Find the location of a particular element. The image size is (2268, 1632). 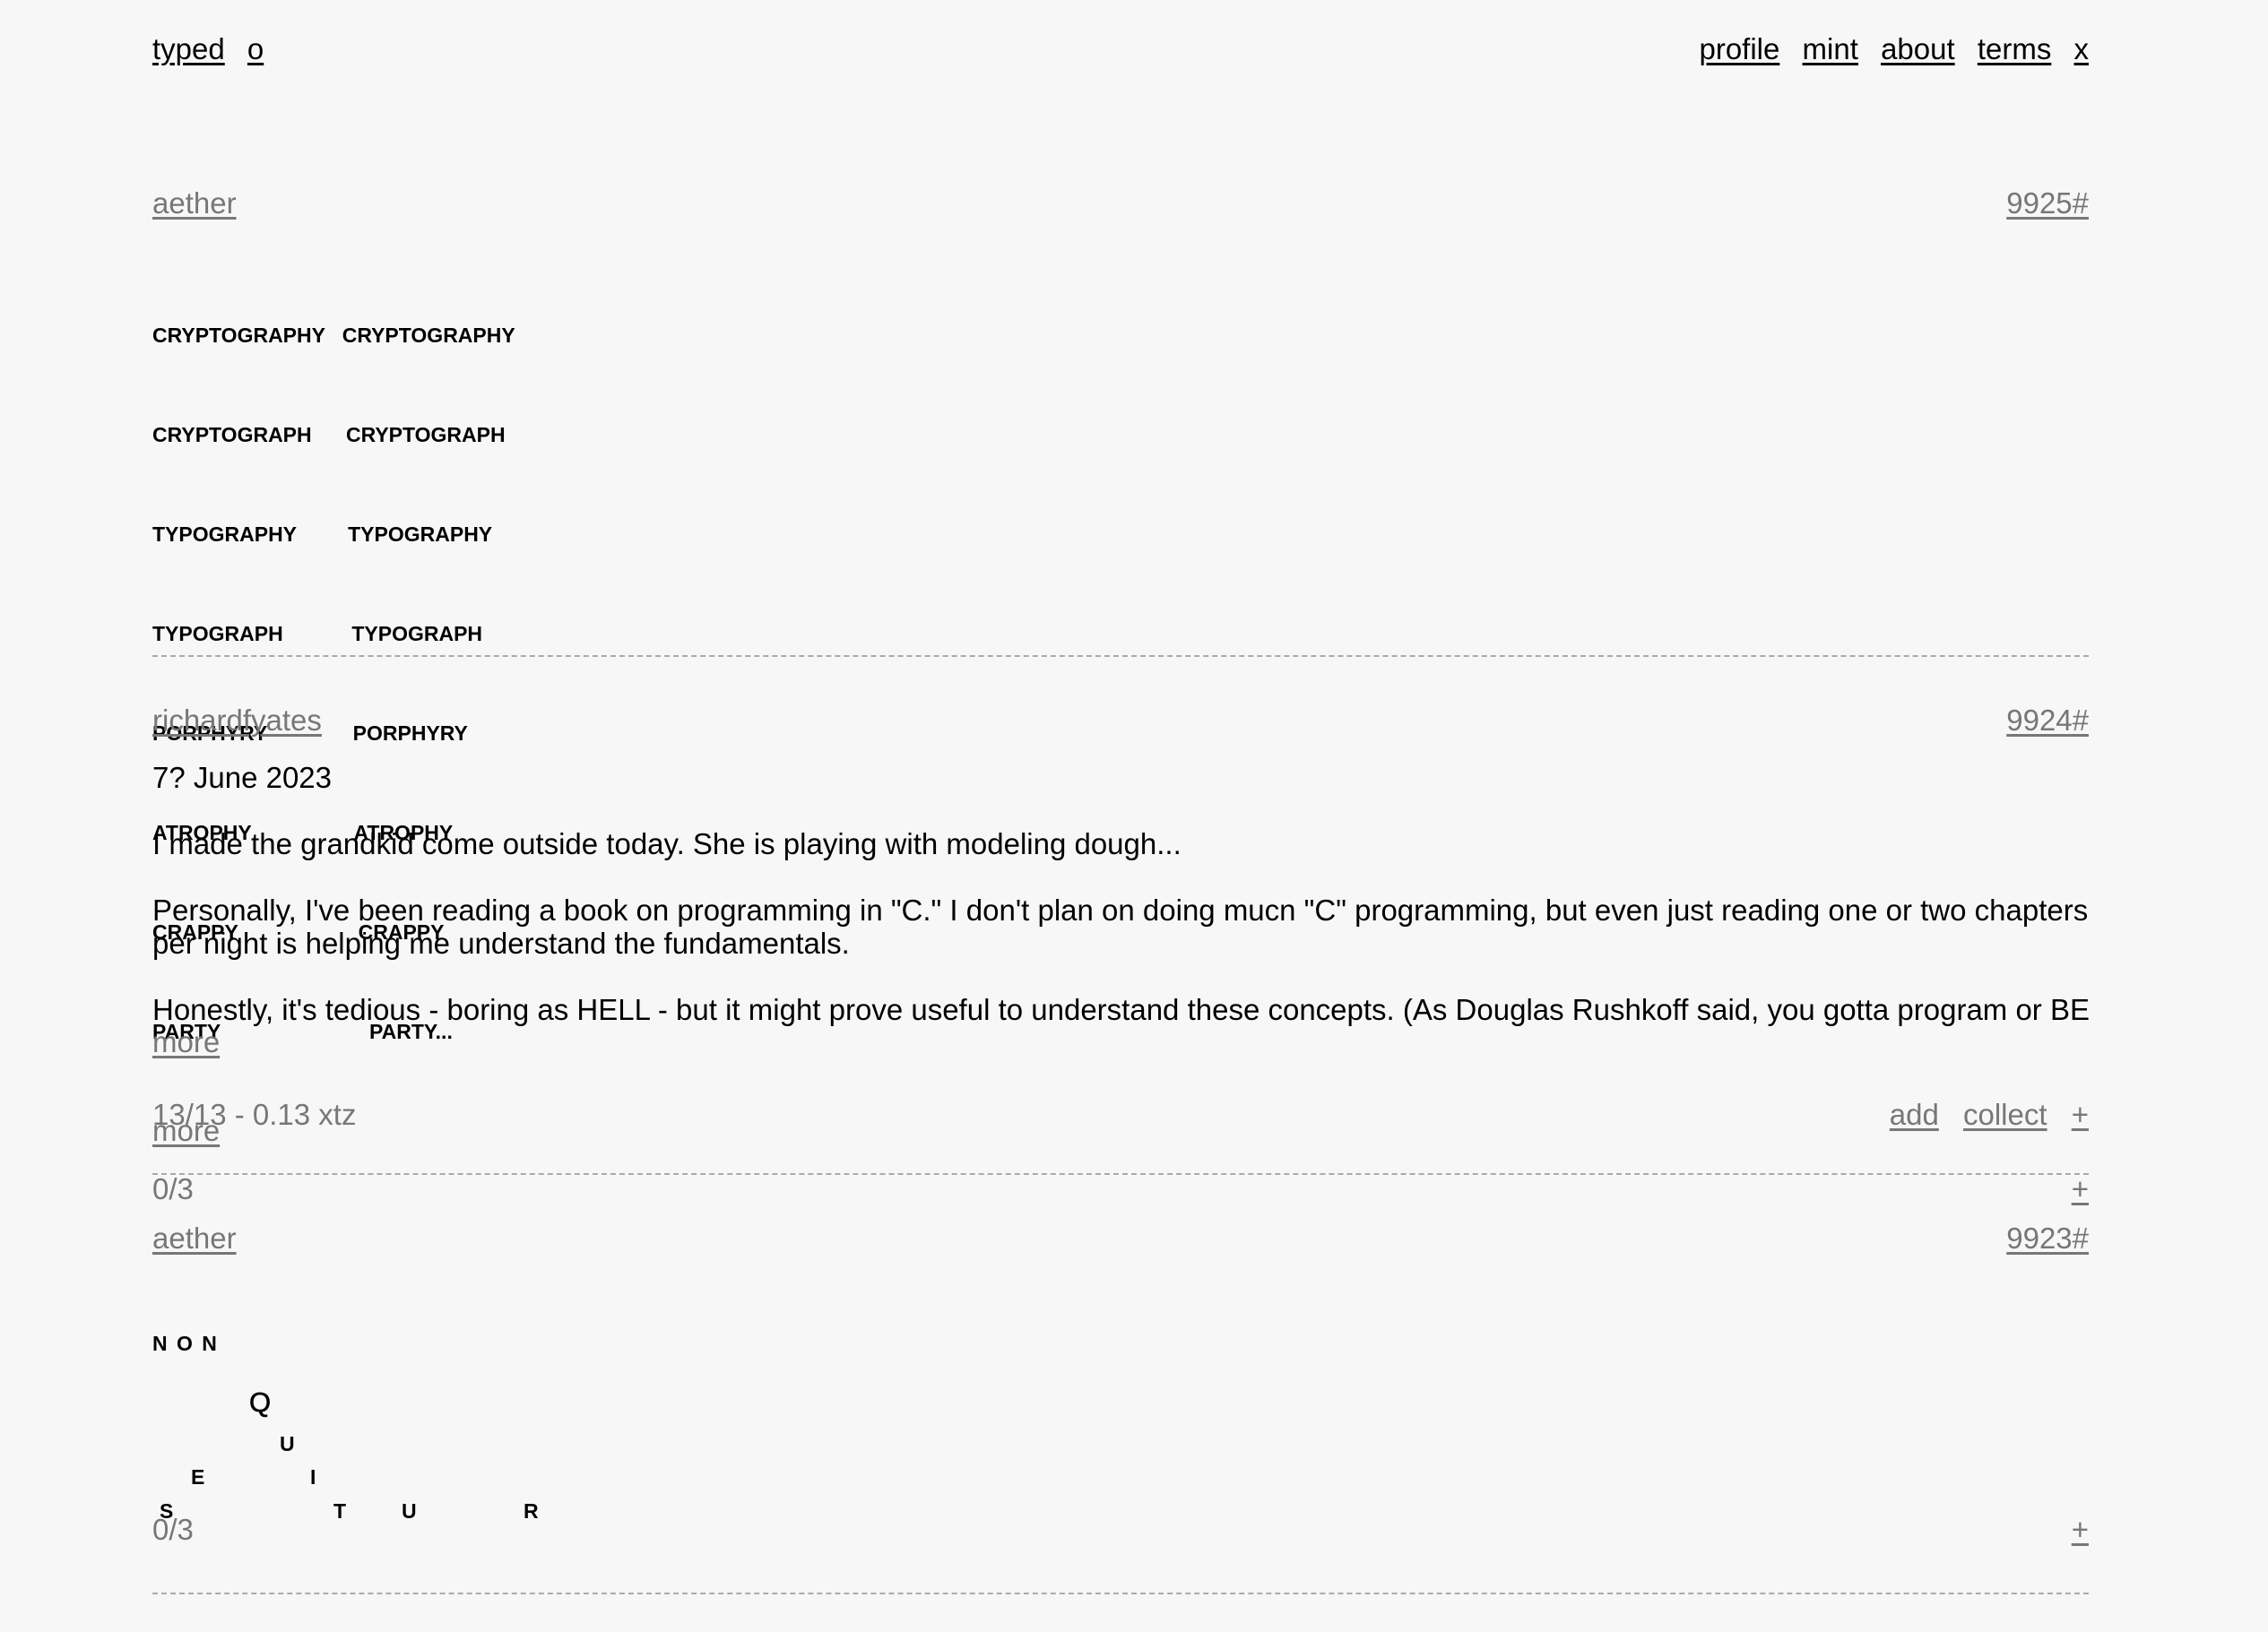

top-nav-right: profile mint about terms x is located at coordinates (1886, 49).